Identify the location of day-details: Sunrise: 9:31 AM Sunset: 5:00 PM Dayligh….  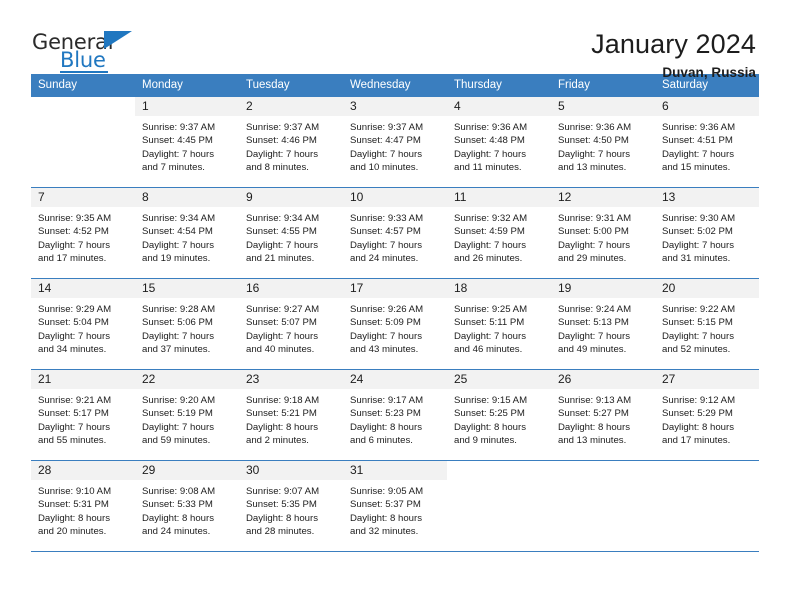
(603, 236).